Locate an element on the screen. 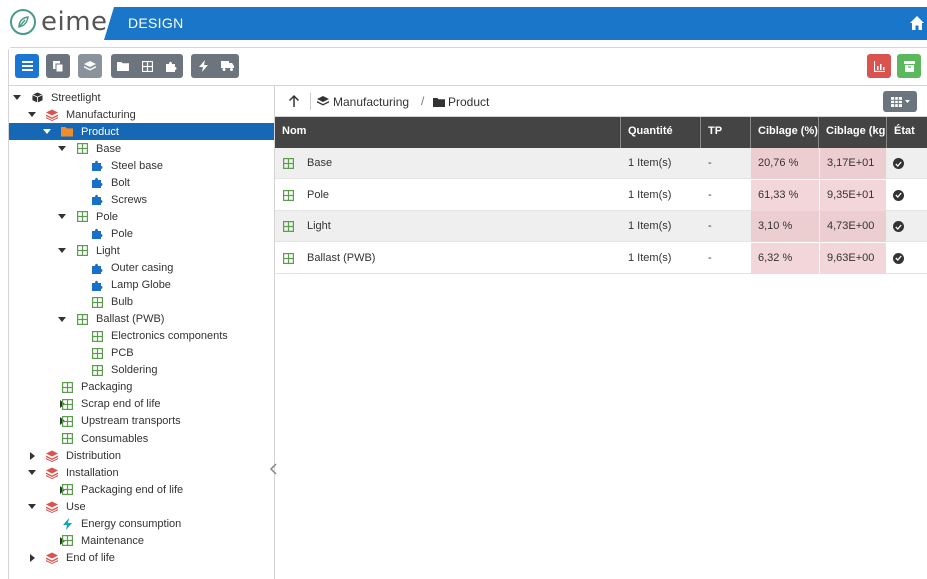  tree-item-label: Ballast (PWB) is located at coordinates (130, 319).